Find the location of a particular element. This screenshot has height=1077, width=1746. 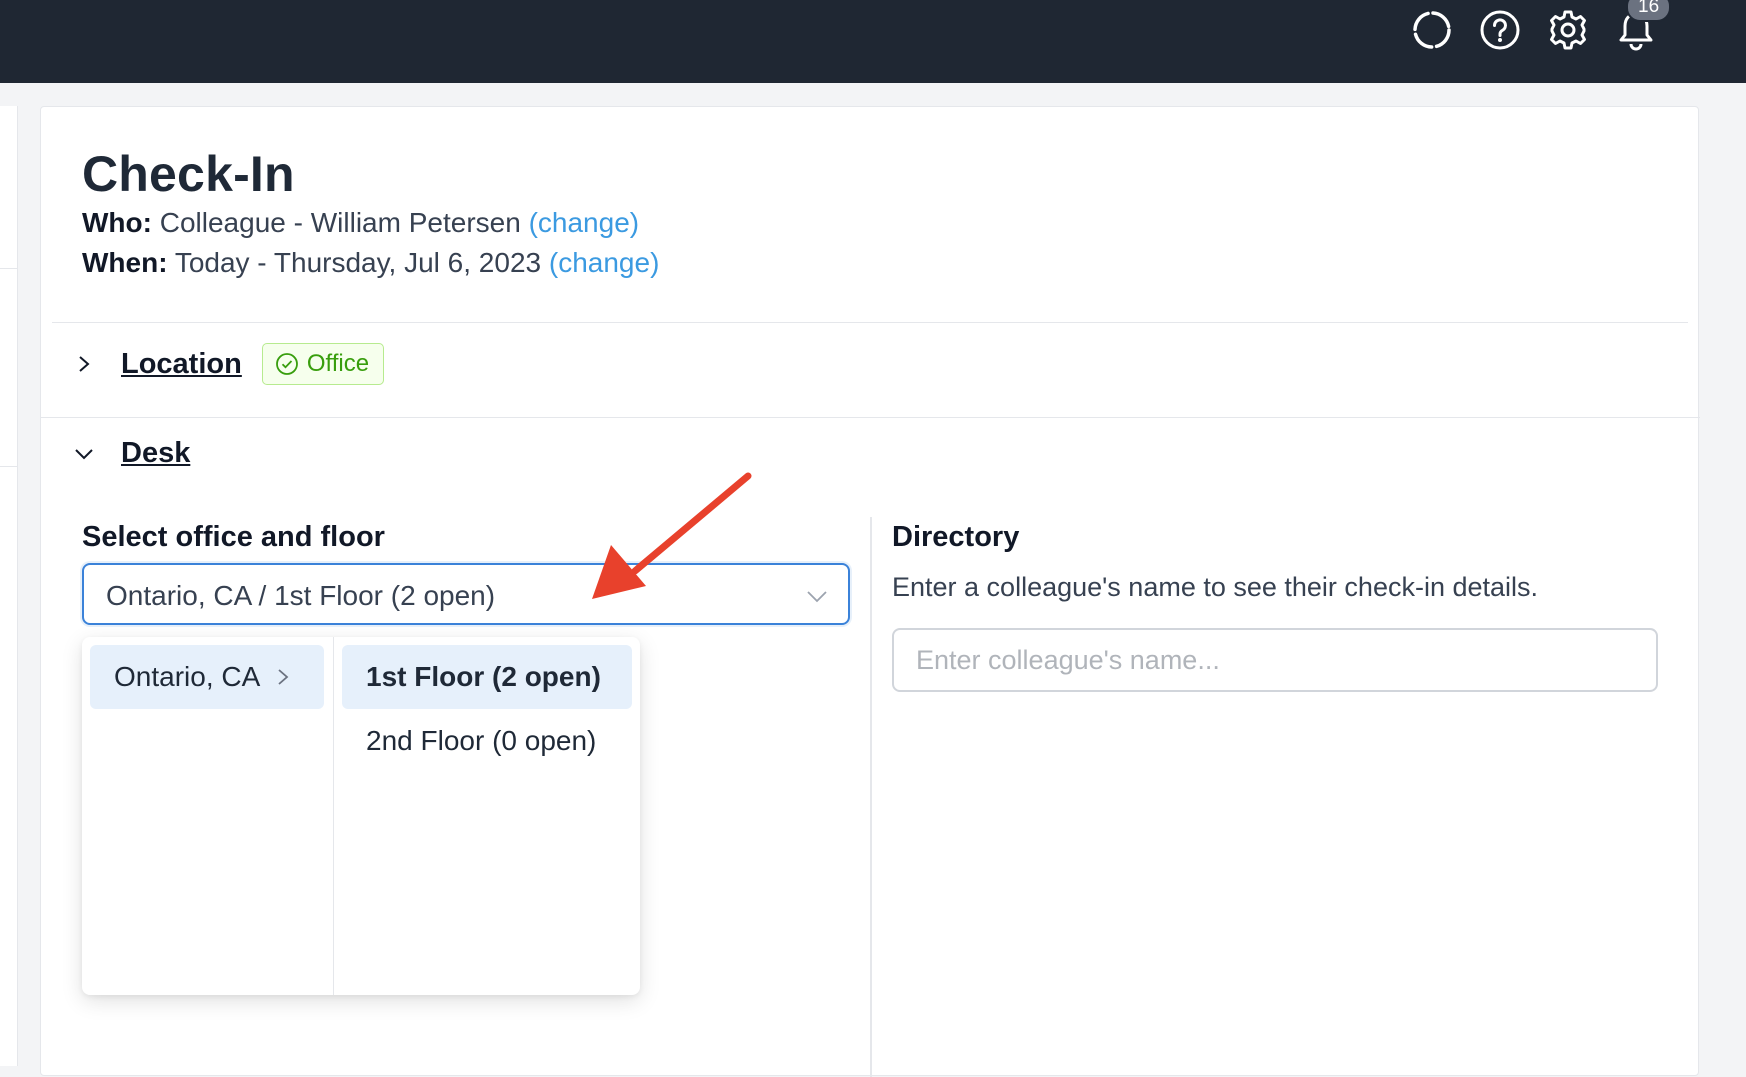

office-option-label: Ontario, CA is located at coordinates (187, 676).